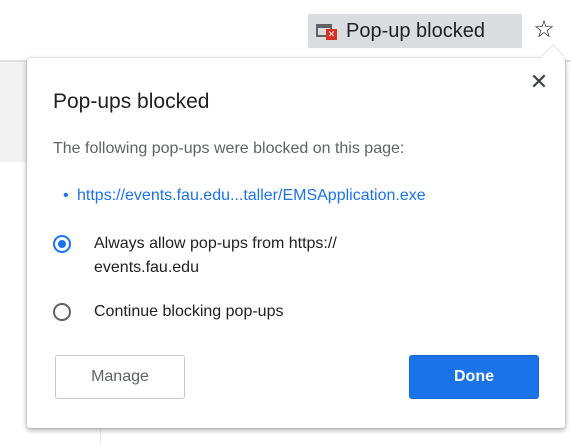 The height and width of the screenshot is (444, 571). Describe the element at coordinates (539, 82) in the screenshot. I see `close-icon: ✕` at that location.